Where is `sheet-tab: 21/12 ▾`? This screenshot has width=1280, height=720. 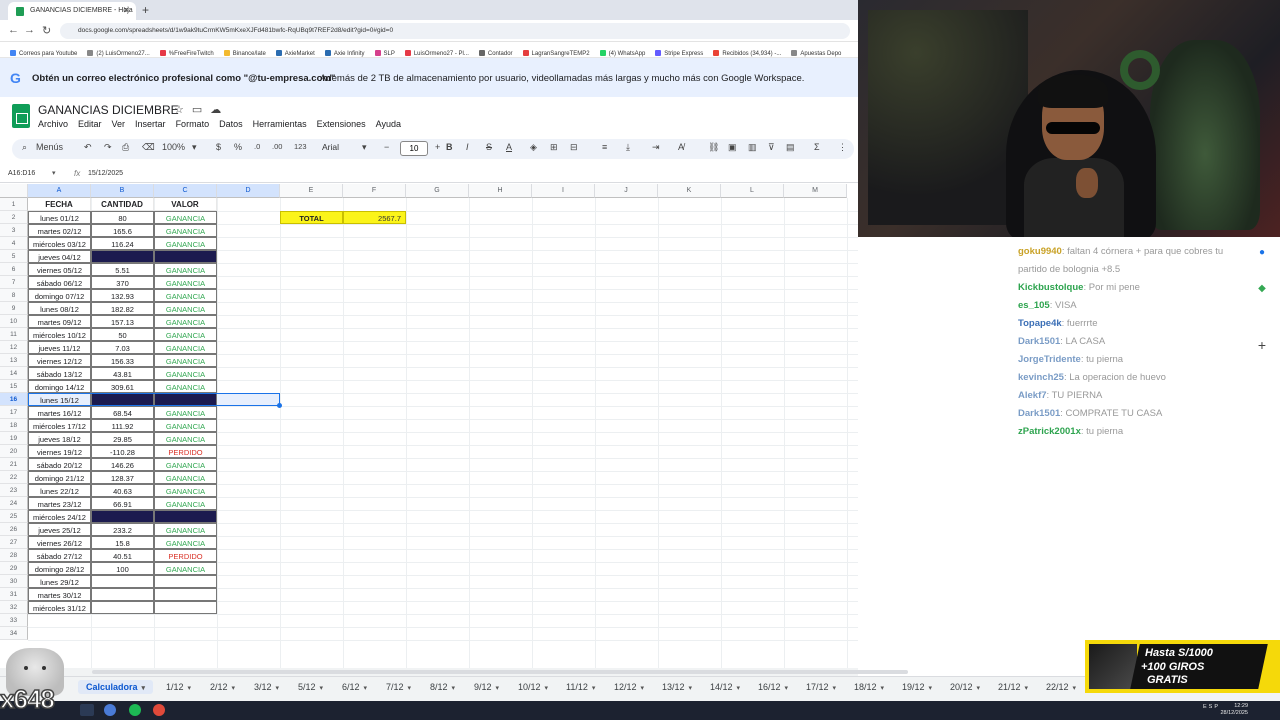 sheet-tab: 21/12 ▾ is located at coordinates (1013, 687).